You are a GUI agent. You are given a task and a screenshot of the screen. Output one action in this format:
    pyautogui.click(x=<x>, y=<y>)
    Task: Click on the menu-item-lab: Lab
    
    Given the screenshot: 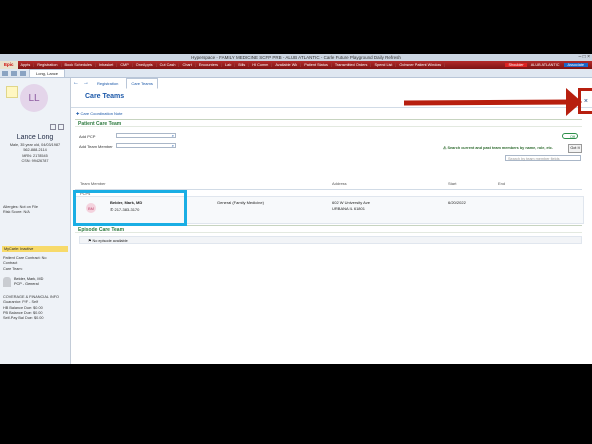 What is the action you would take?
    pyautogui.click(x=229, y=65)
    